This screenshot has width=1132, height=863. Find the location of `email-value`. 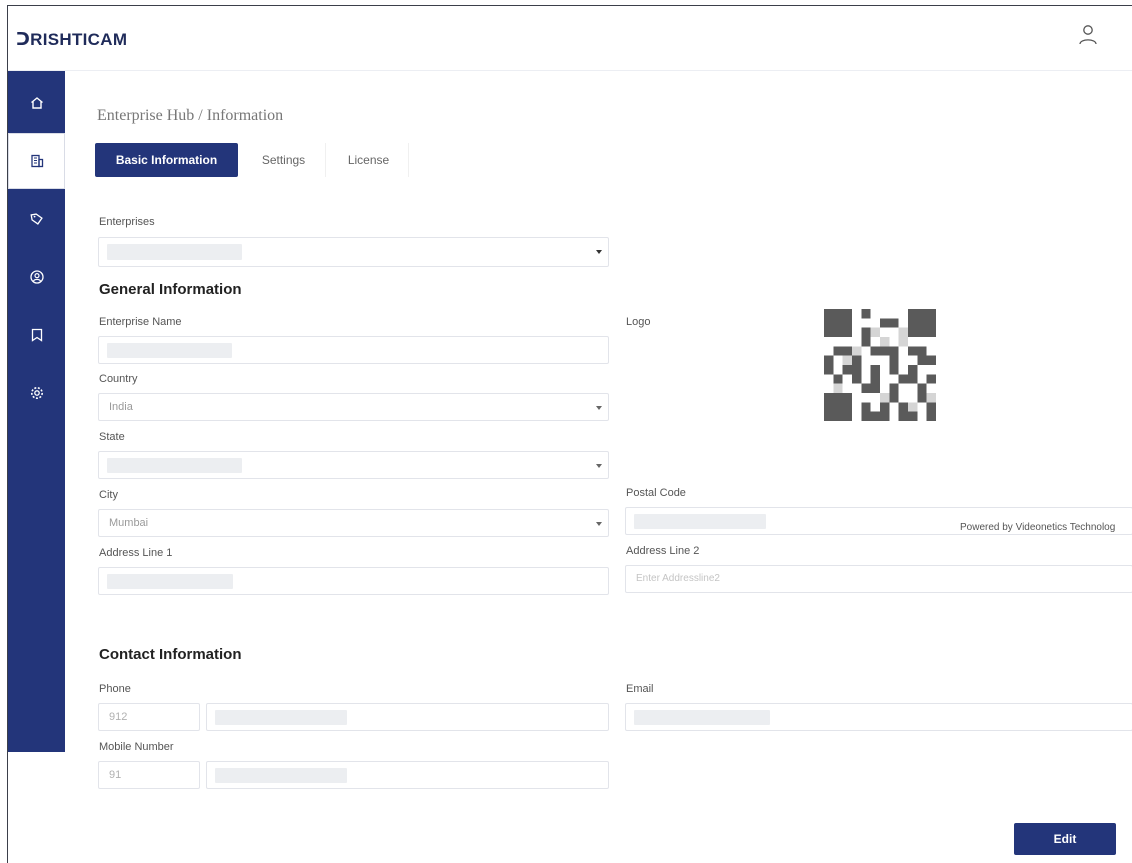

email-value is located at coordinates (702, 717).